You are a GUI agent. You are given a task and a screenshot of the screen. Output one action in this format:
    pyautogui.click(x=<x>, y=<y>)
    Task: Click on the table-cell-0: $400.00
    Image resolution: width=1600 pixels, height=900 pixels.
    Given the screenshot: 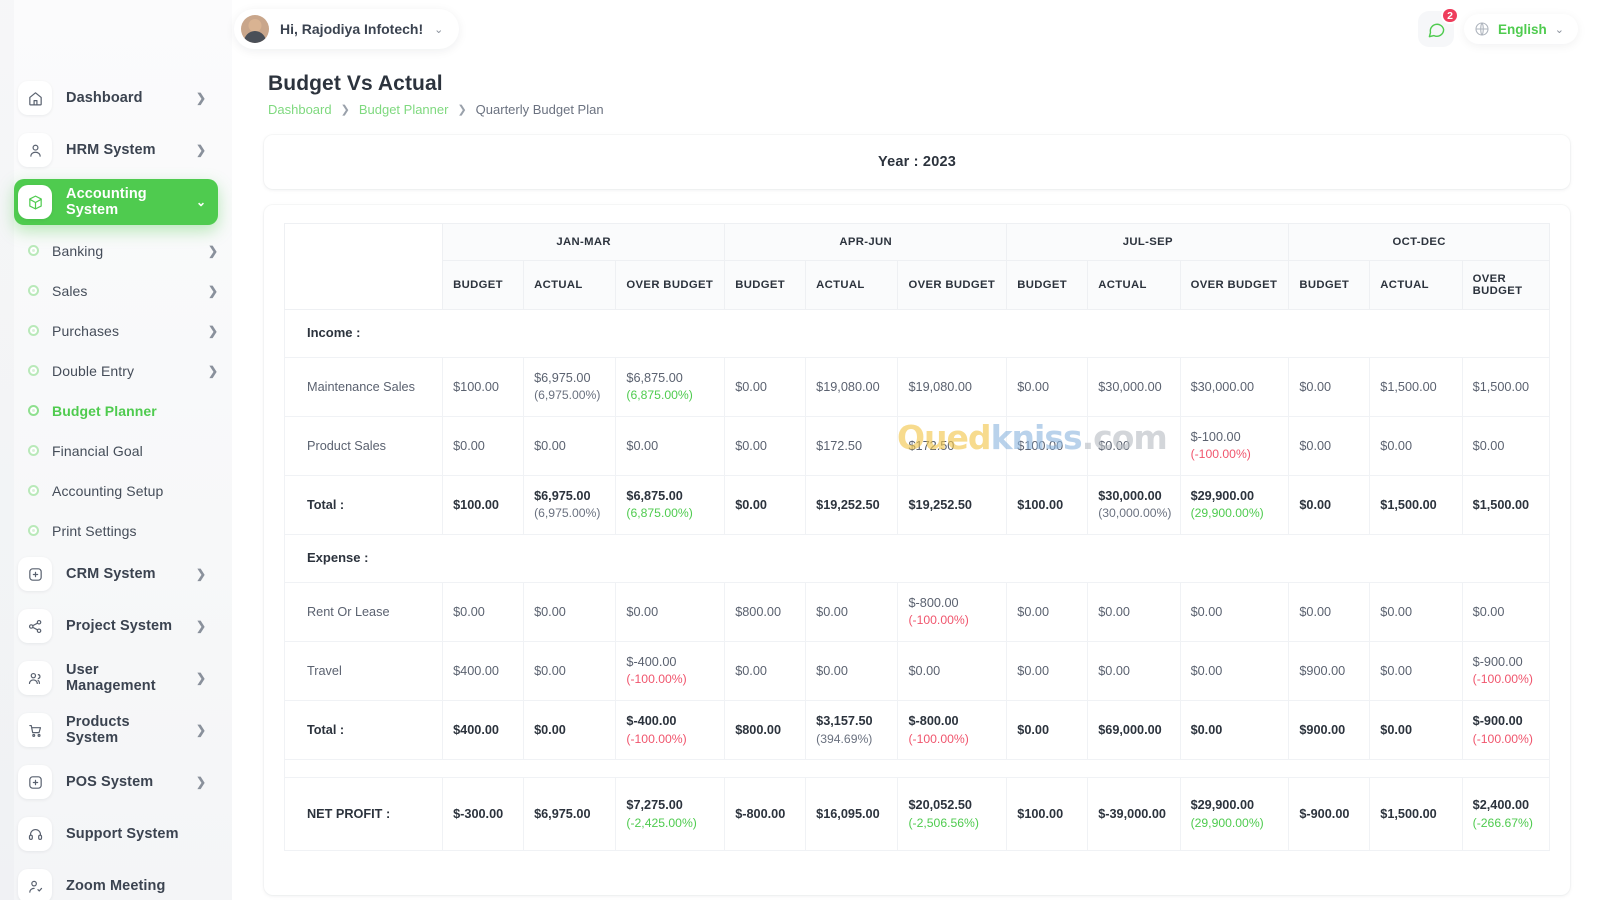 What is the action you would take?
    pyautogui.click(x=483, y=730)
    